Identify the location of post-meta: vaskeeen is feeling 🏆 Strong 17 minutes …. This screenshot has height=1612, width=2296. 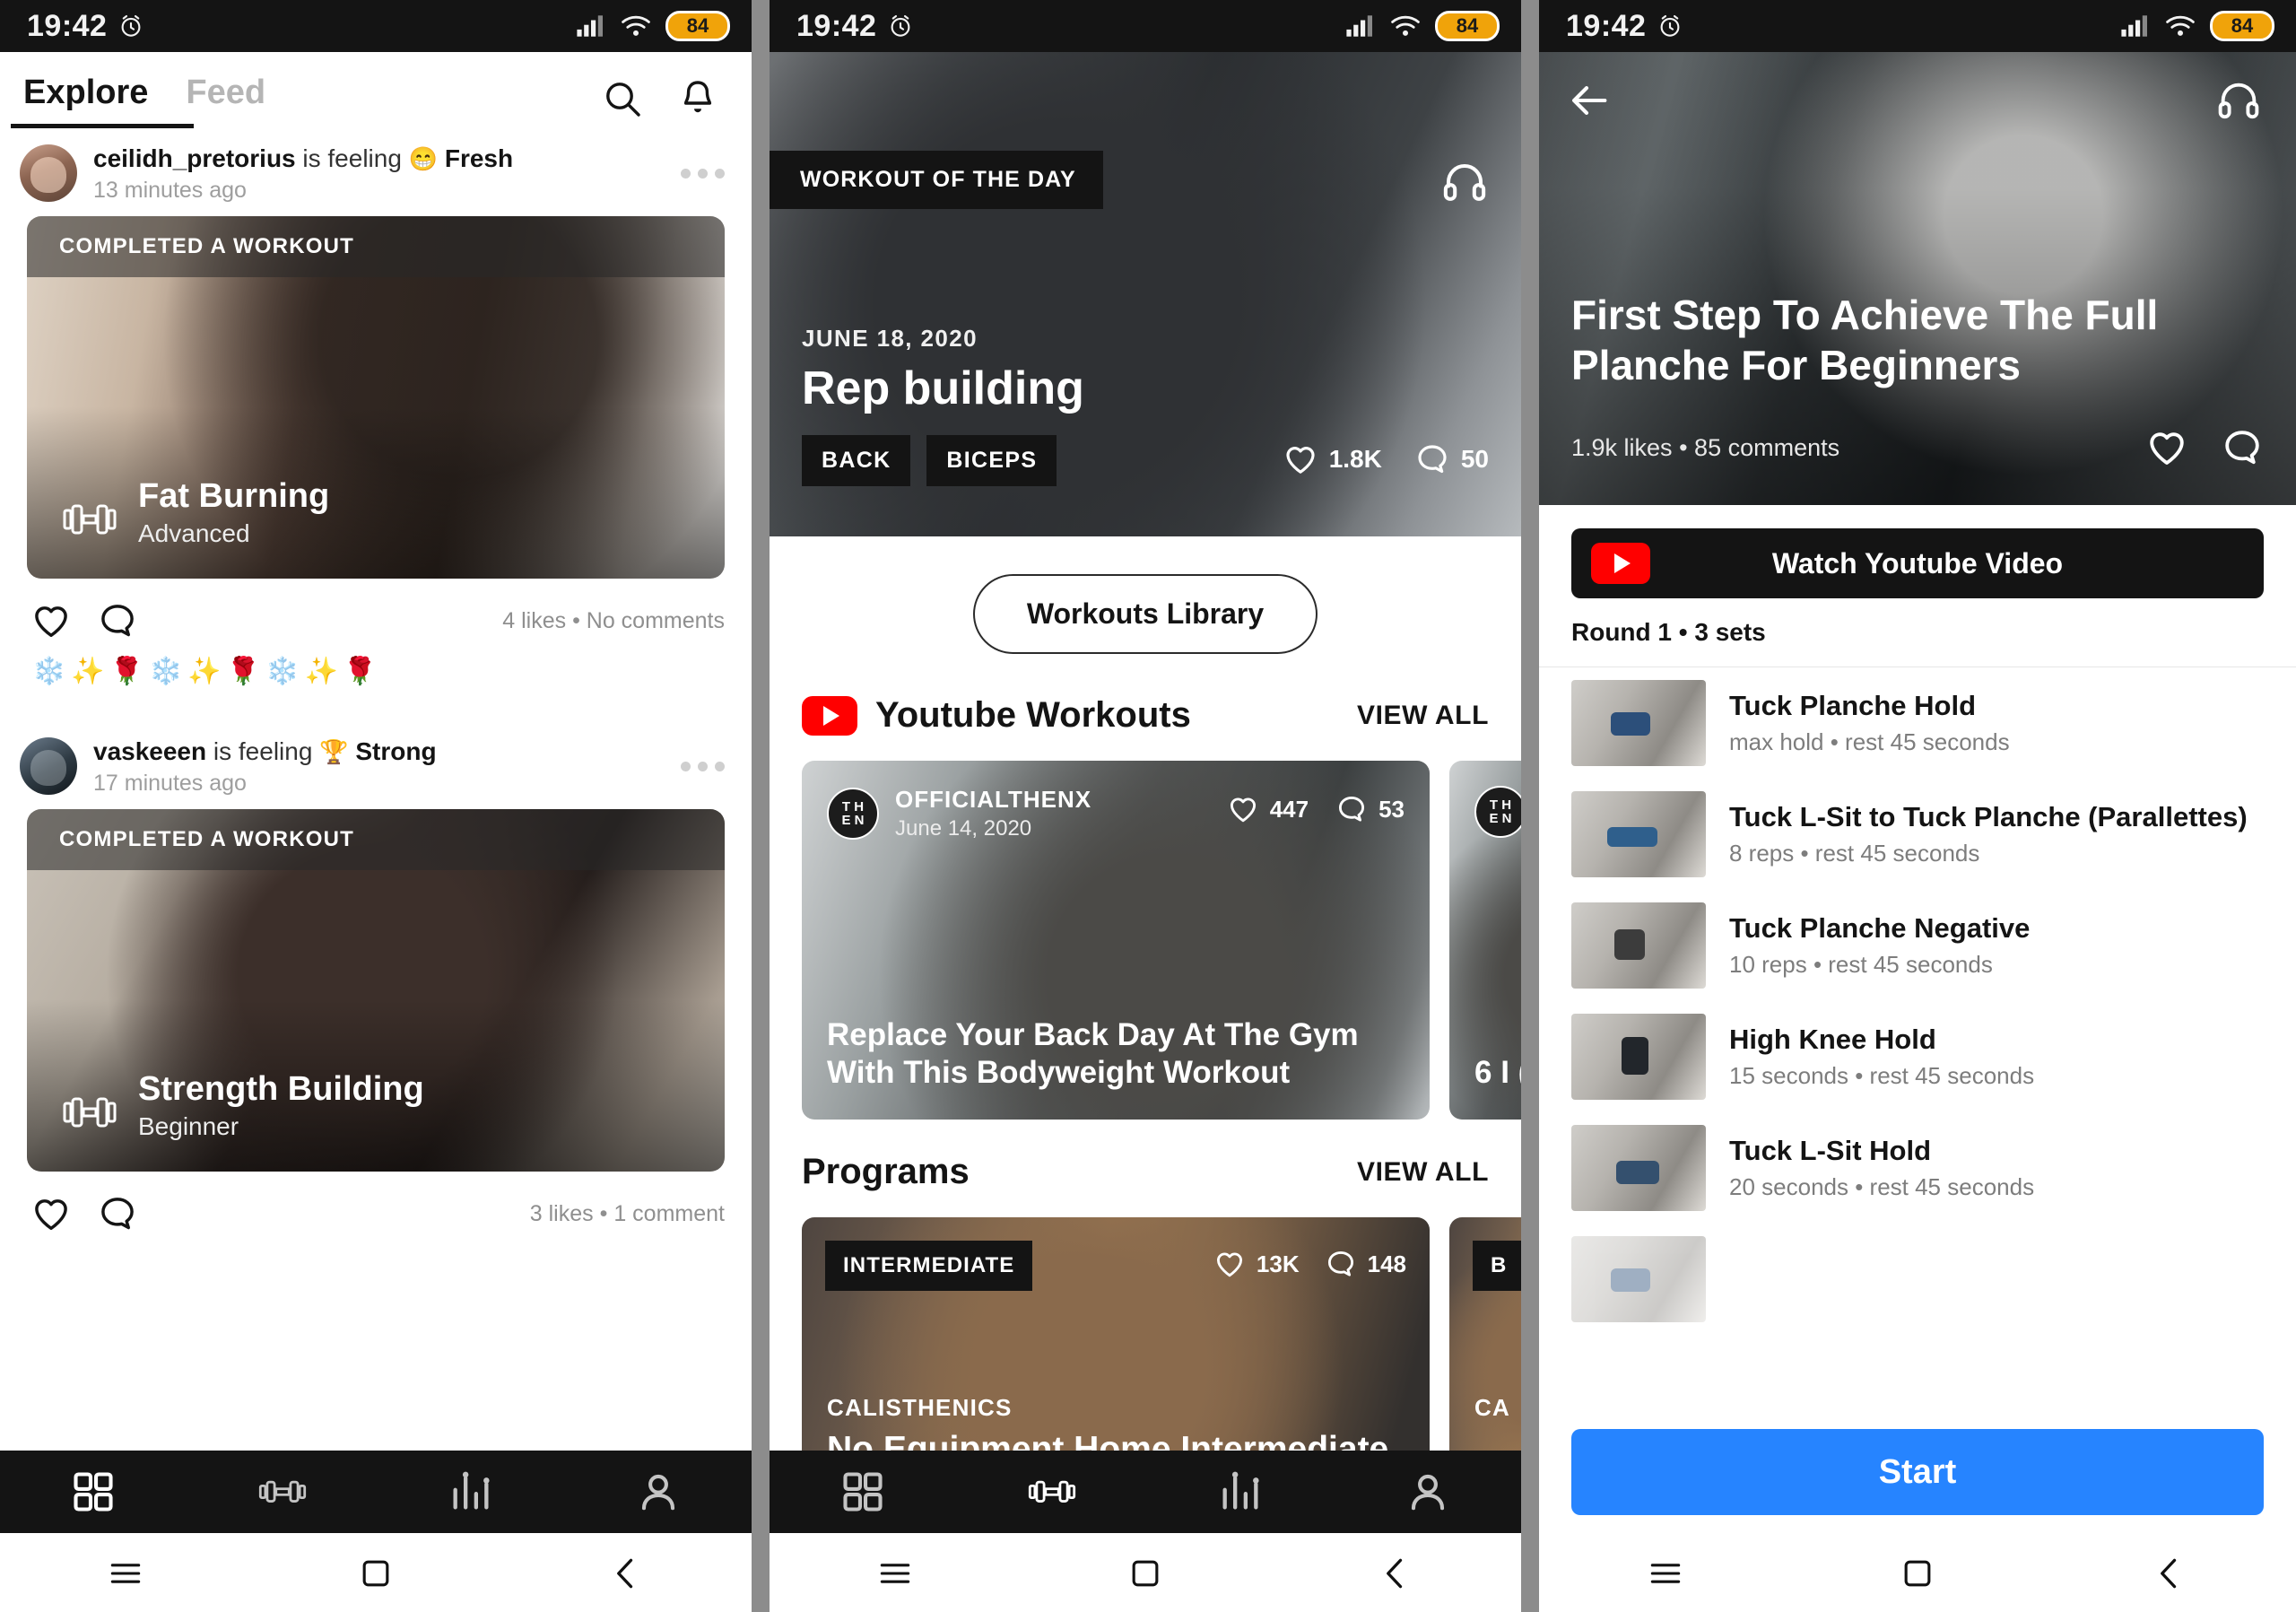
(372, 766).